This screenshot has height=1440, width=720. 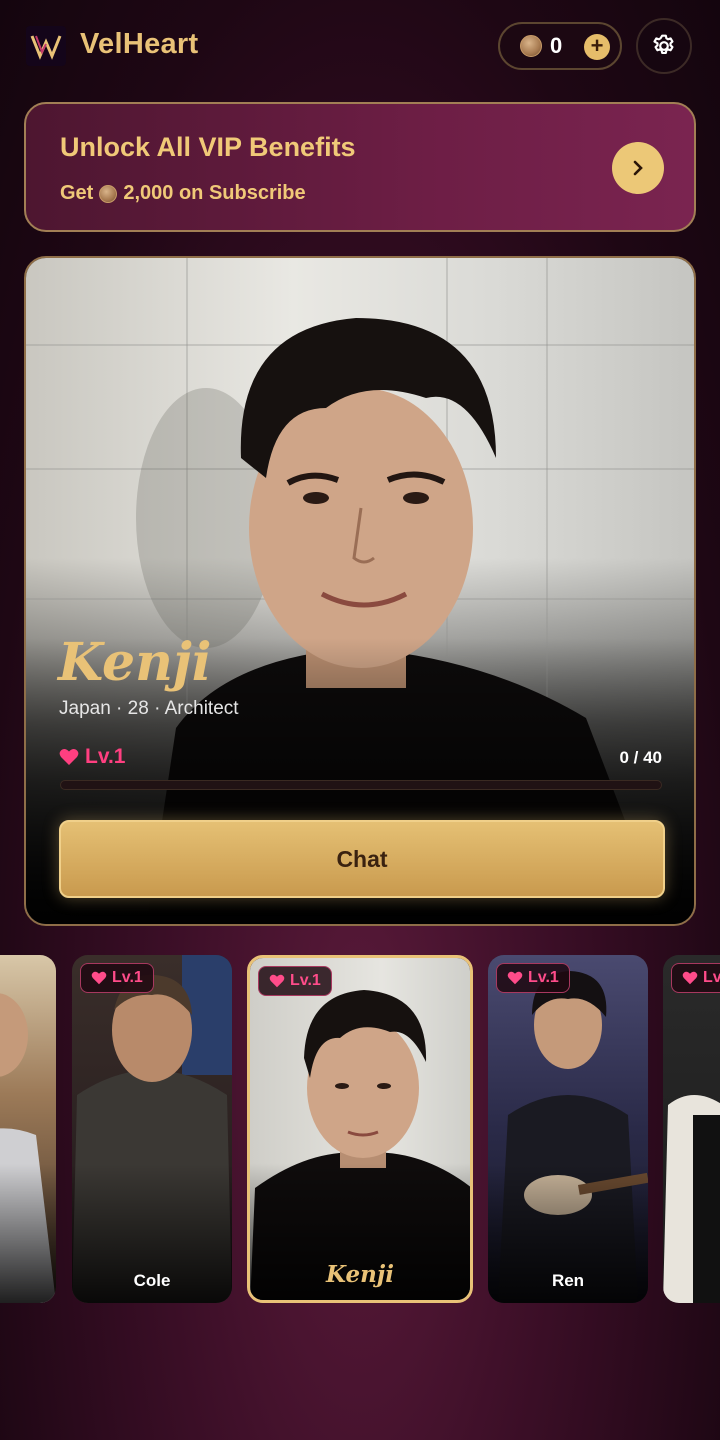 I want to click on app-title: VelHeart, so click(x=139, y=44).